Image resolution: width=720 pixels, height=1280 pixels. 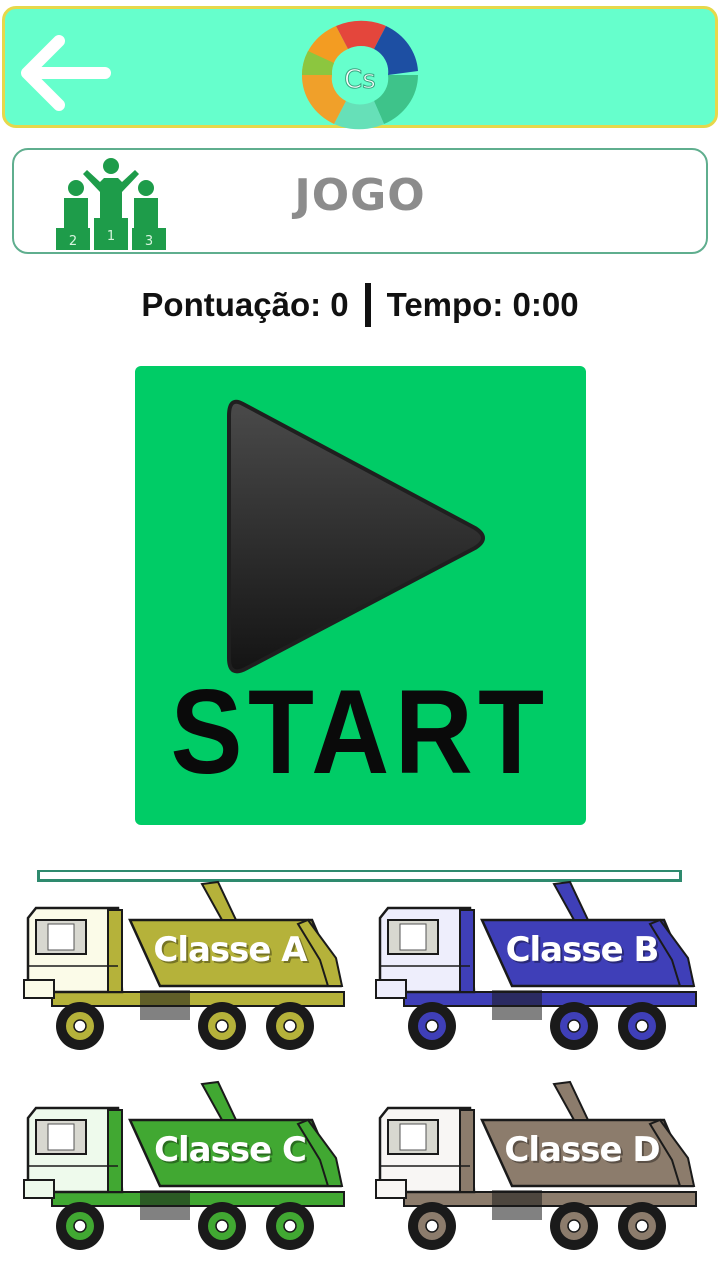 I want to click on class-label: Classe A, so click(x=230, y=950).